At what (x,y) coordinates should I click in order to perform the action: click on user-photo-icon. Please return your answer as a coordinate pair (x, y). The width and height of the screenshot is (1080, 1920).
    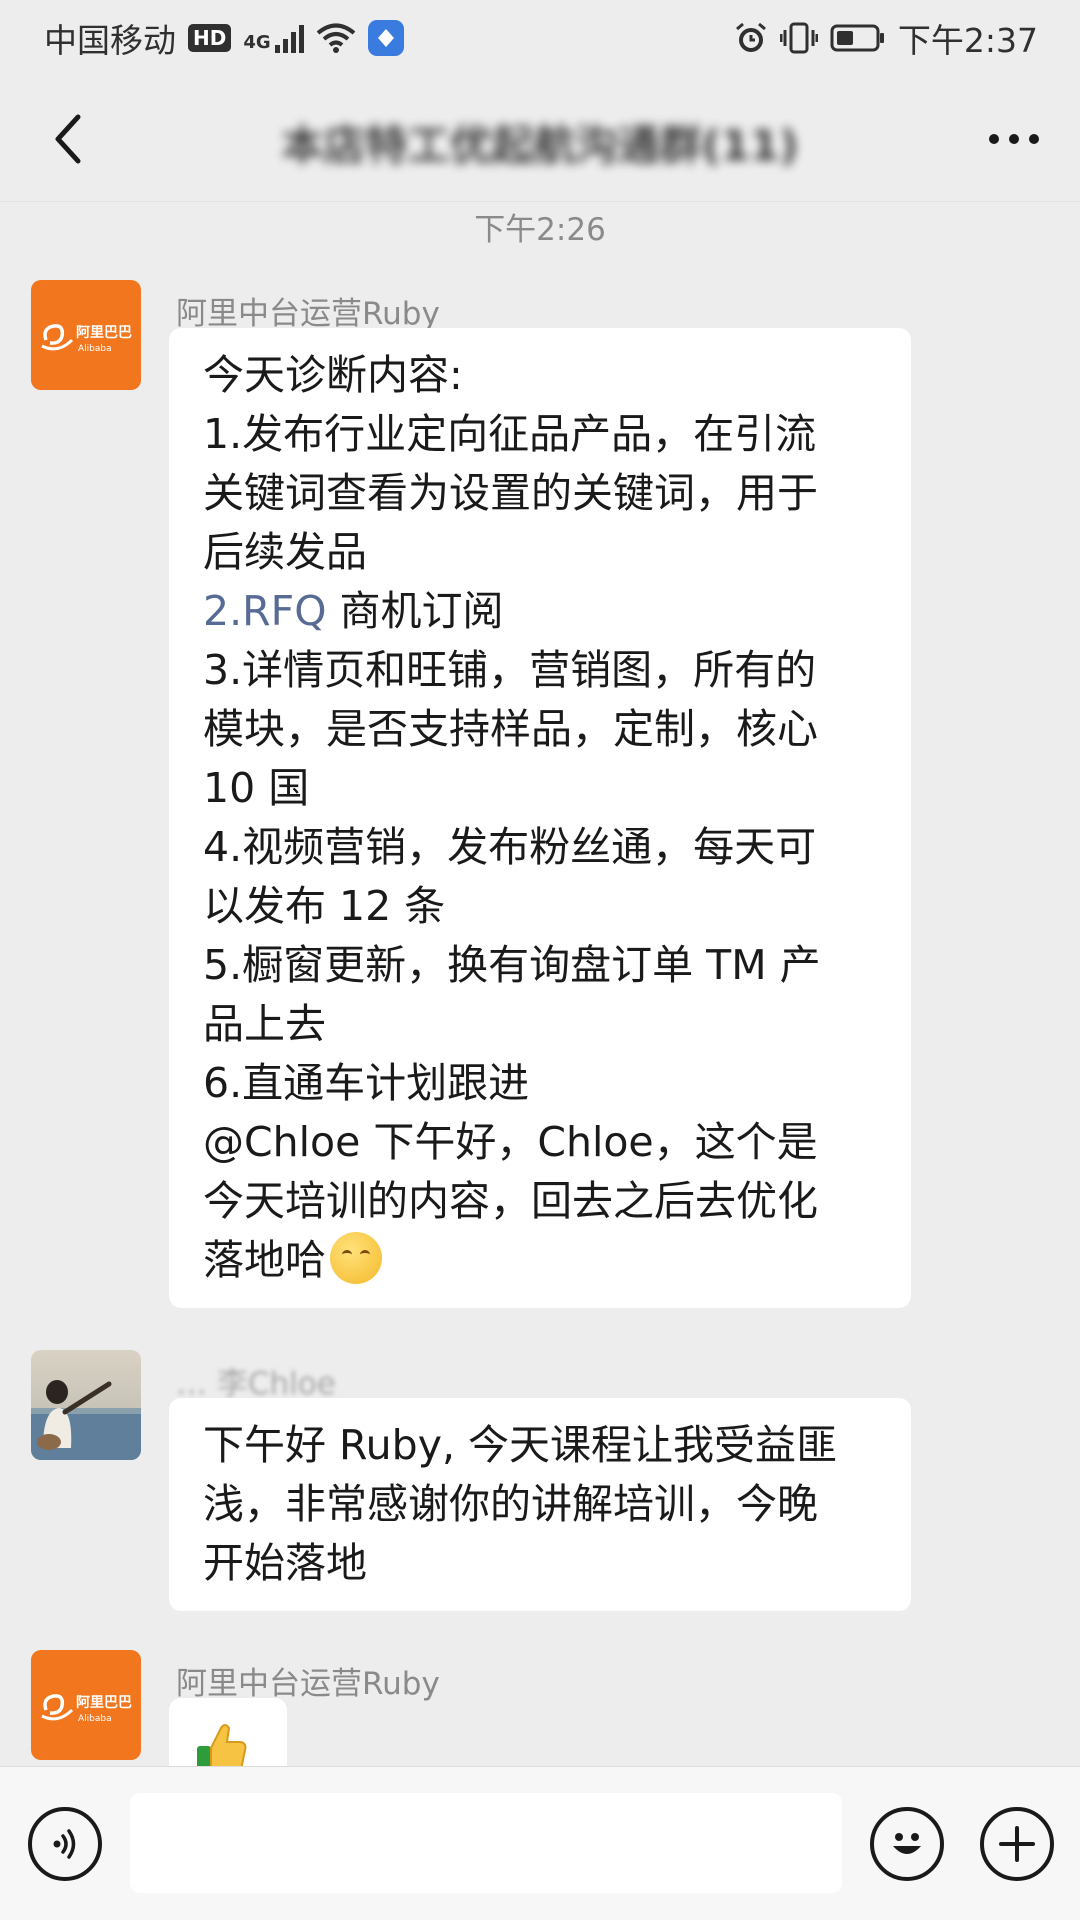
    Looking at the image, I should click on (86, 1405).